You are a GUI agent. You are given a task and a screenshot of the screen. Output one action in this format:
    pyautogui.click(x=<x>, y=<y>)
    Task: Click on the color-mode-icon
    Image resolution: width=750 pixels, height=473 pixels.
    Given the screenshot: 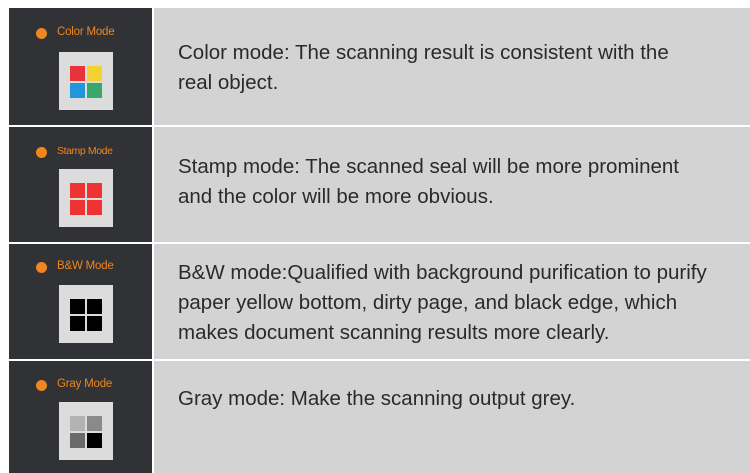 What is the action you would take?
    pyautogui.click(x=86, y=81)
    